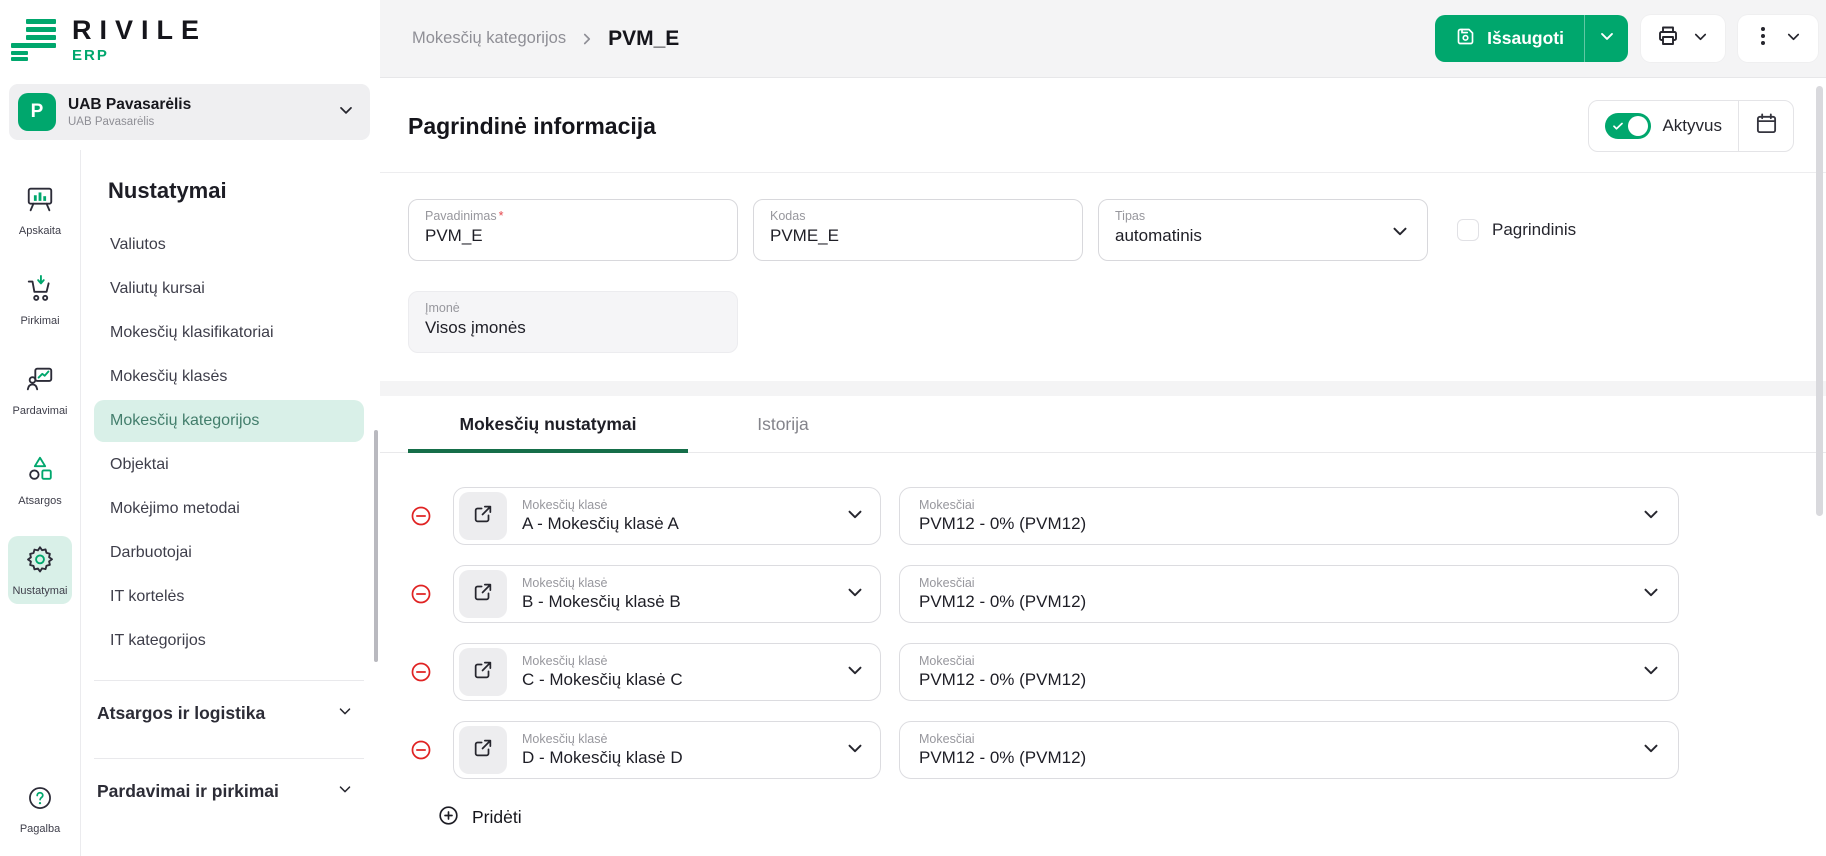 The image size is (1826, 856). What do you see at coordinates (1468, 230) in the screenshot?
I see `pagrindinis-checkbox` at bounding box center [1468, 230].